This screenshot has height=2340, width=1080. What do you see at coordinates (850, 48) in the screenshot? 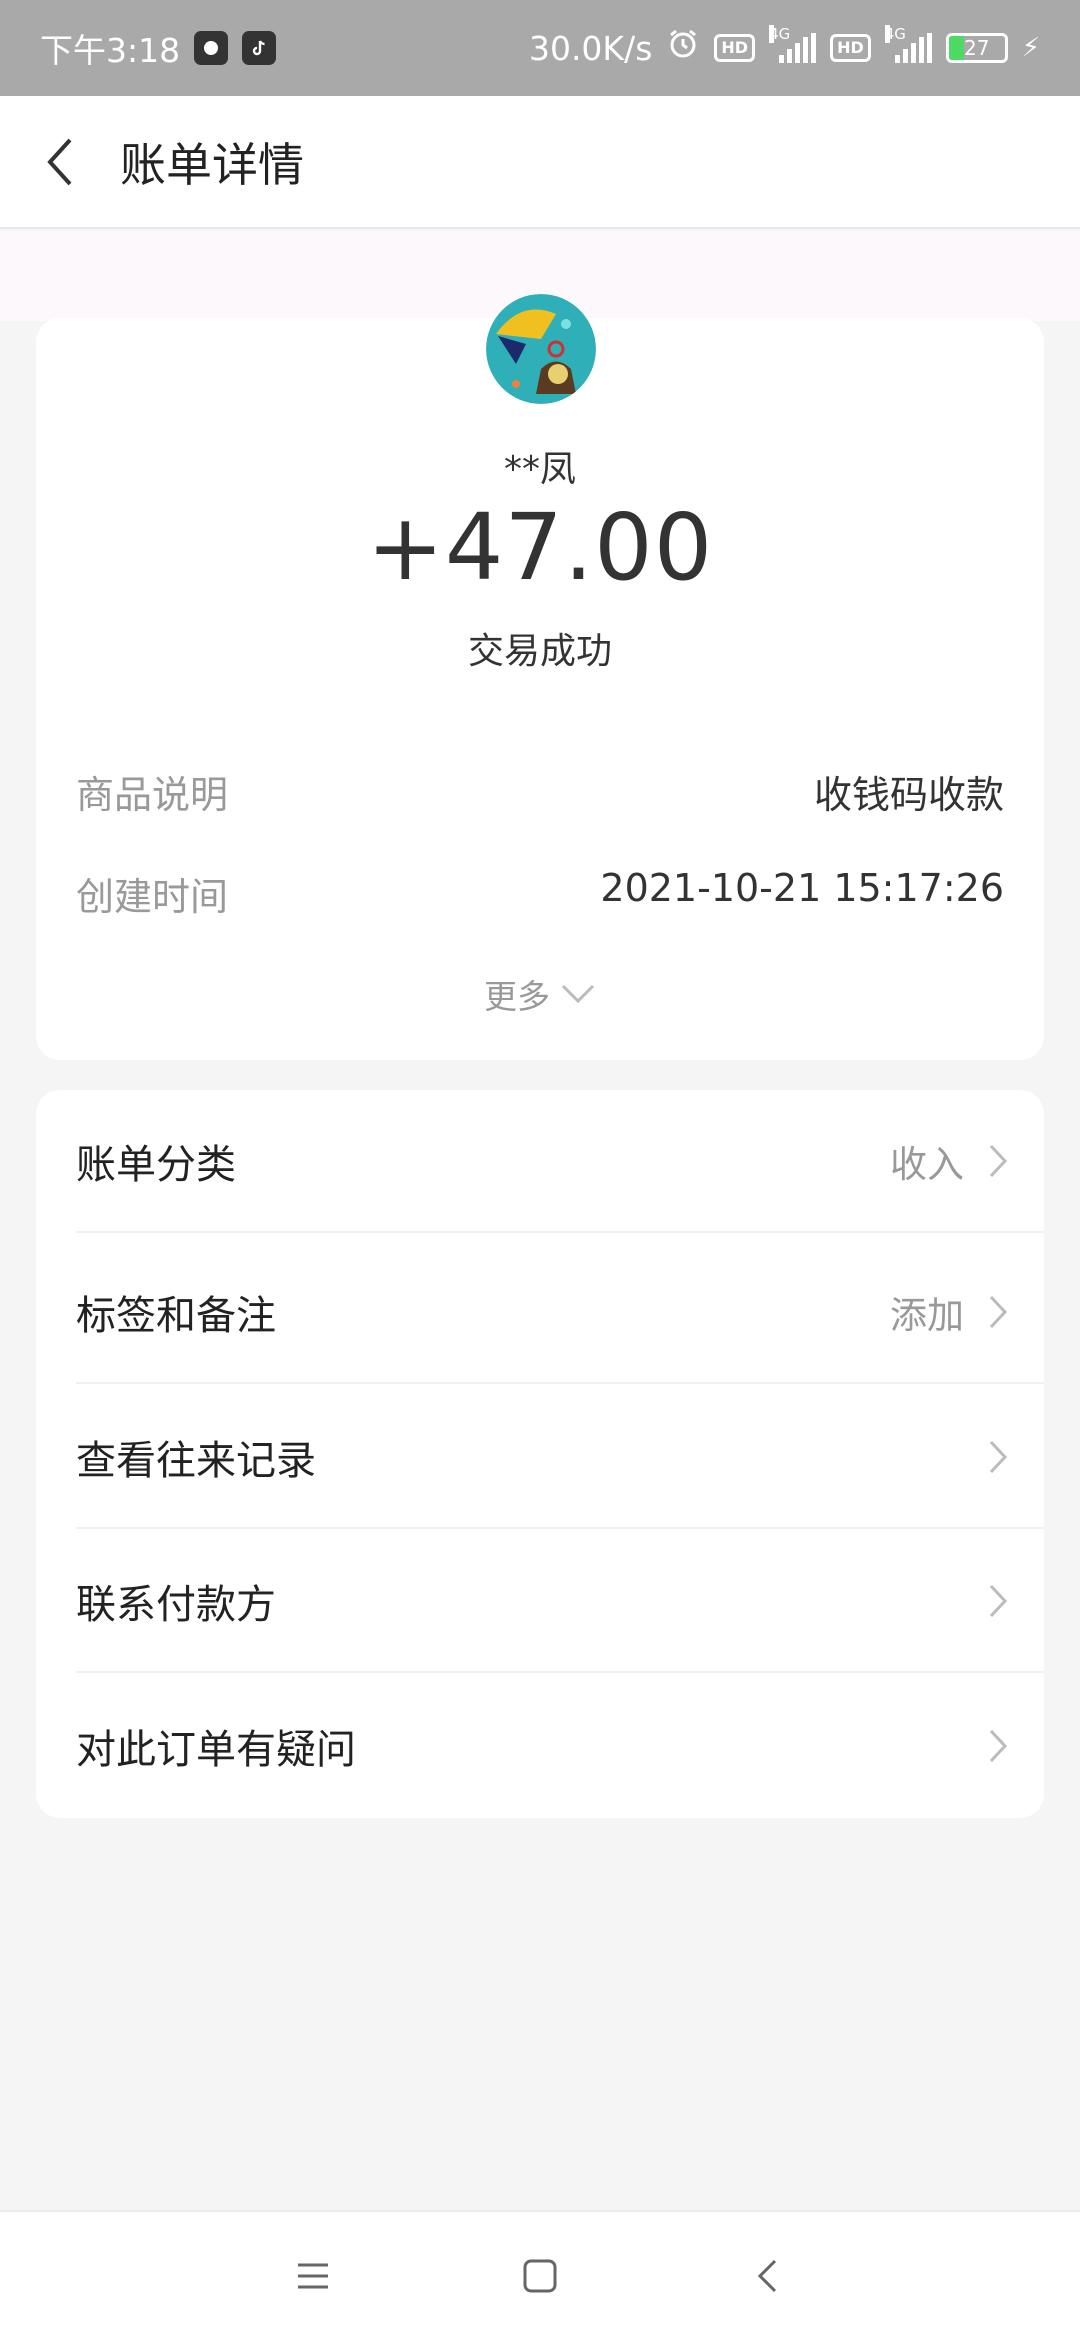
I see `hd-badge-2: HD` at bounding box center [850, 48].